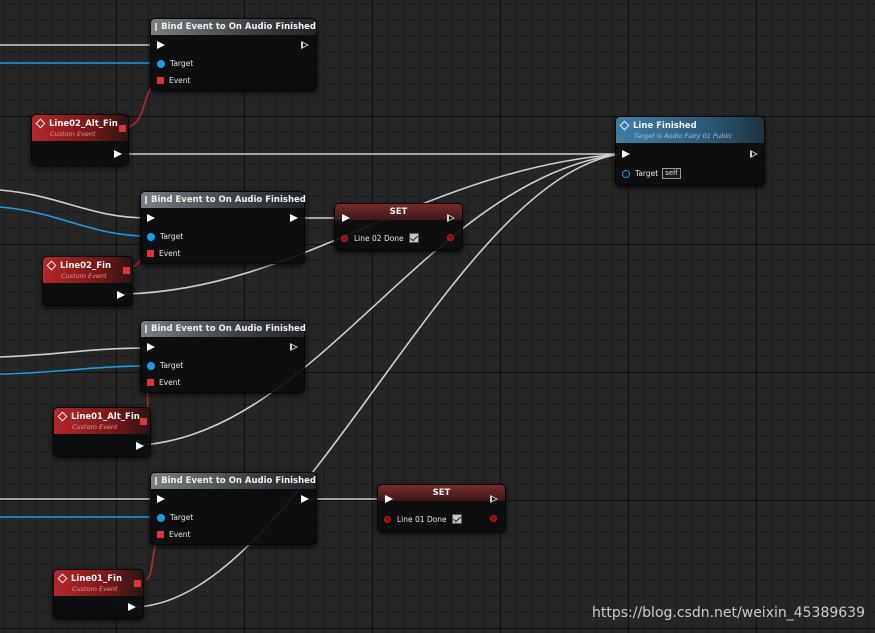  I want to click on node-header: Line01_Fin Custom Event, so click(98, 583).